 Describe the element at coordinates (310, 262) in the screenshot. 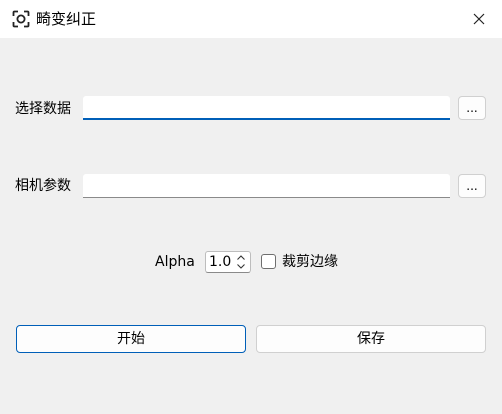

I see `crop-edges-label: 裁剪边缘` at that location.